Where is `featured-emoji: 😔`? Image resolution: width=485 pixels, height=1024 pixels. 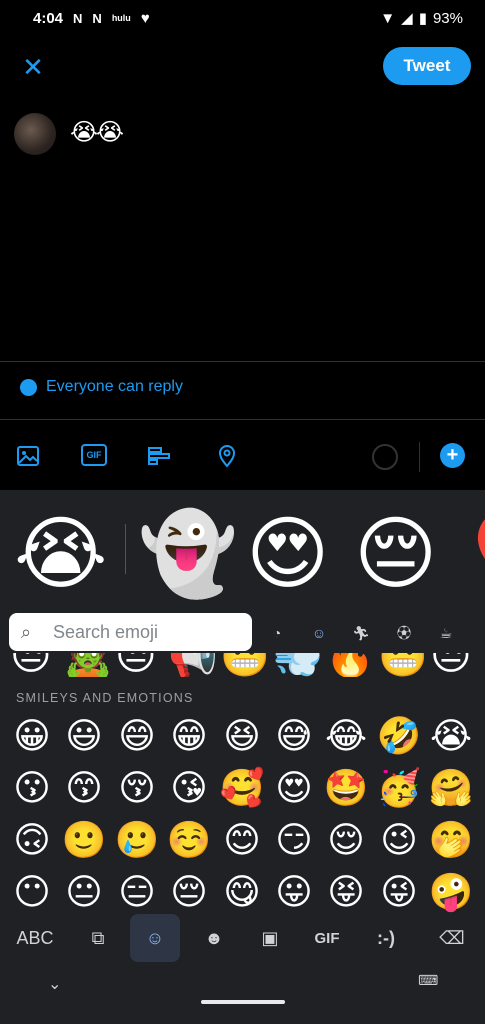
featured-emoji: 😔 is located at coordinates (395, 554).